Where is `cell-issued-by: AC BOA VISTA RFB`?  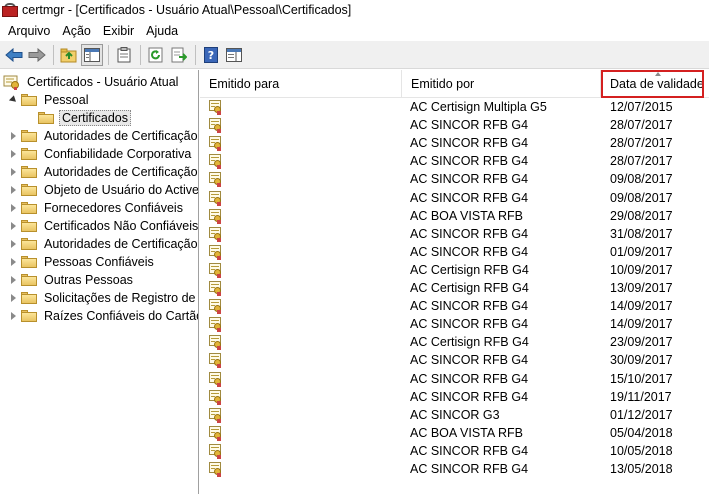
cell-issued-by: AC BOA VISTA RFB is located at coordinates (466, 215).